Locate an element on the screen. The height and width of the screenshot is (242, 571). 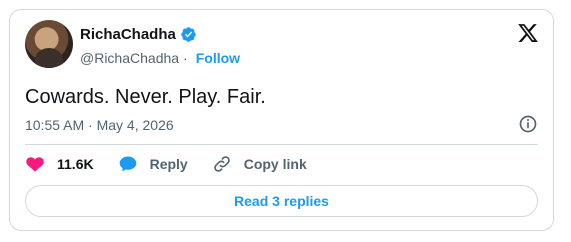
author-name-row: RichaChadha is located at coordinates (138, 34).